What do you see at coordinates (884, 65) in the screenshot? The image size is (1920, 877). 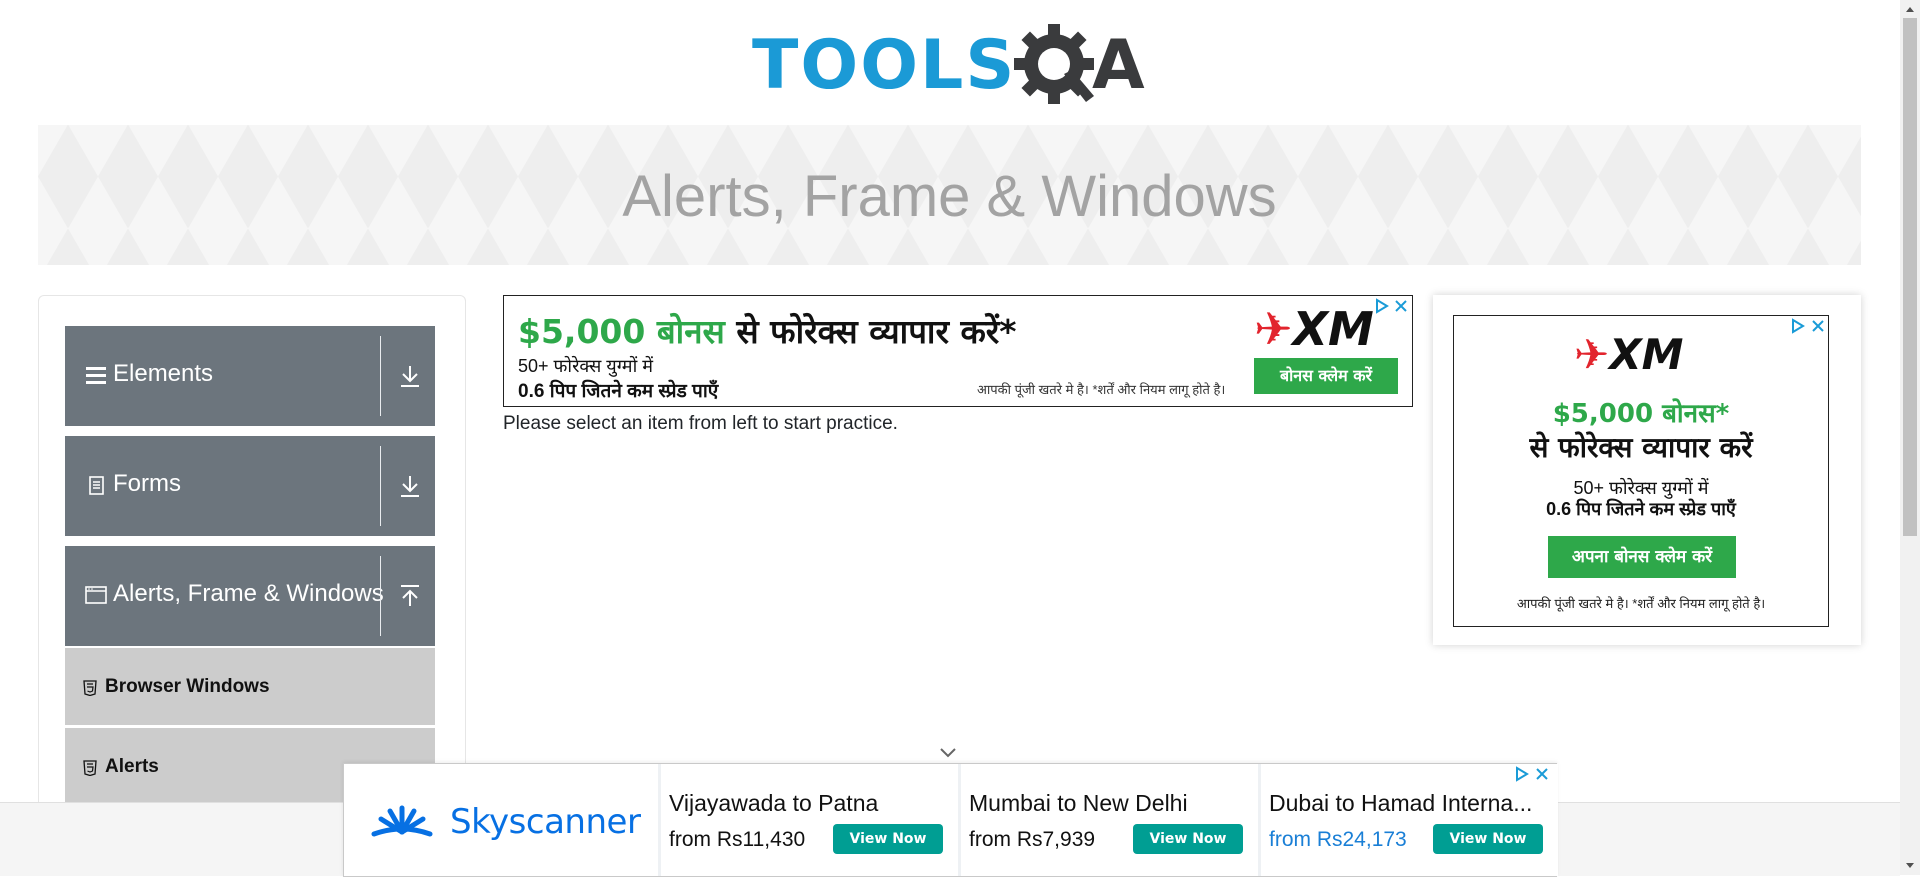 I see `logo-text: TOOLS` at bounding box center [884, 65].